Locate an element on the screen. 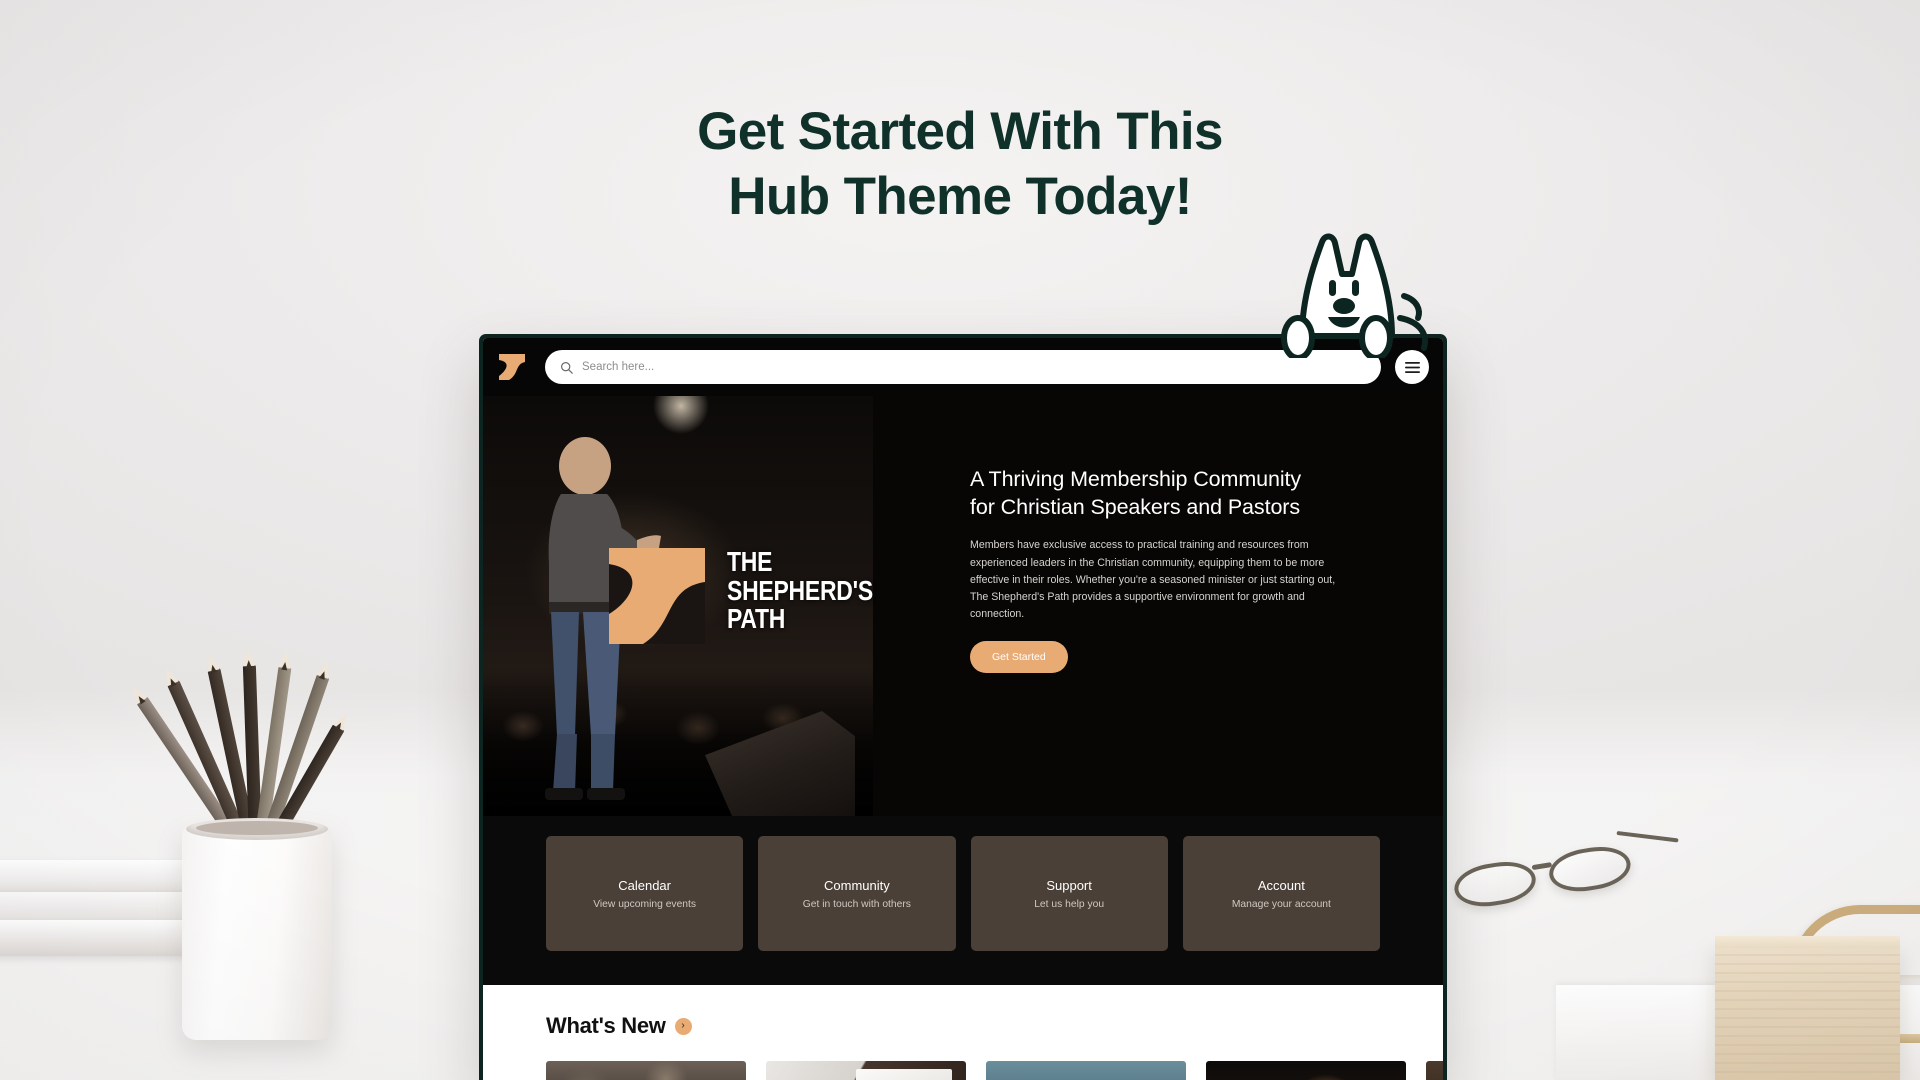 The width and height of the screenshot is (1920, 1080). quick-card-title: Calendar is located at coordinates (644, 885).